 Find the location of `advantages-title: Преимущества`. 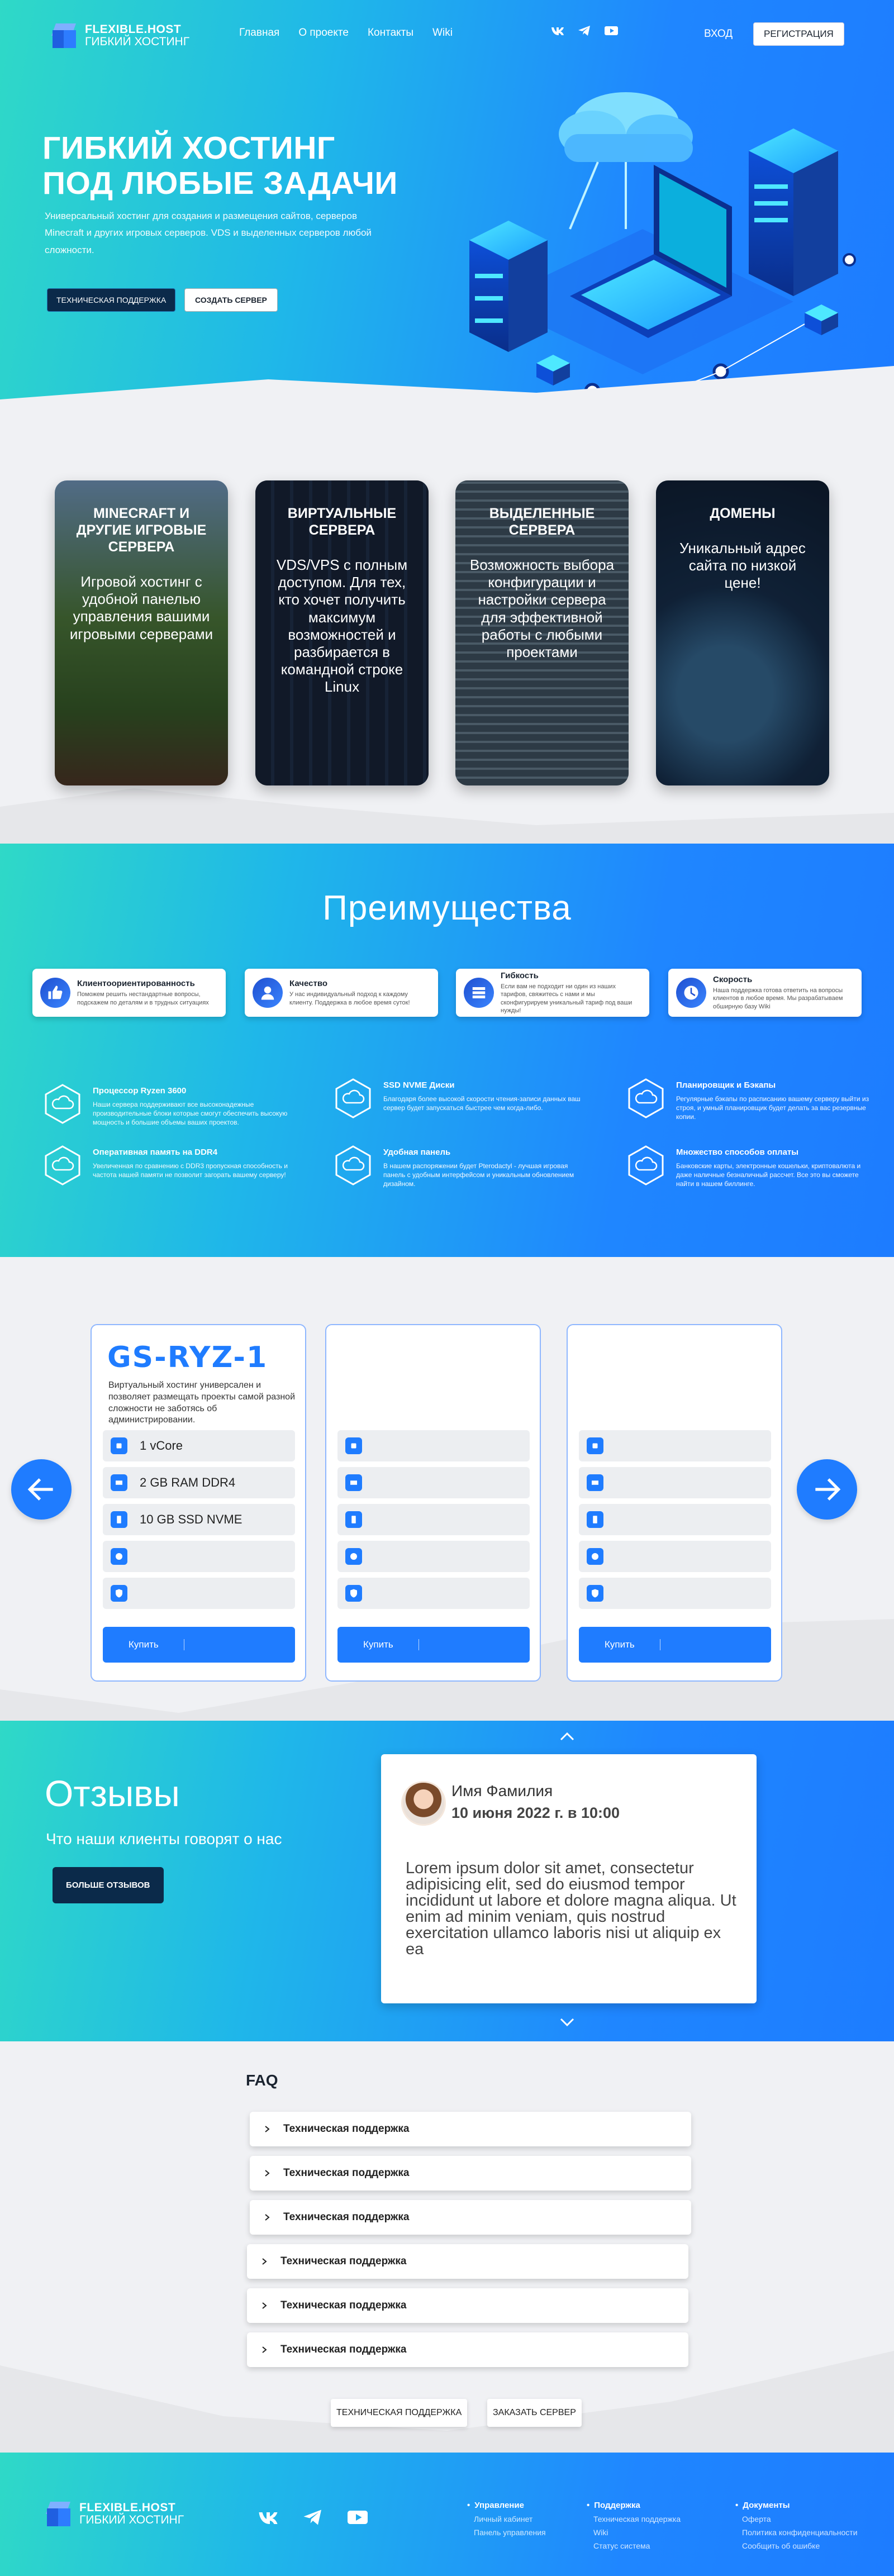

advantages-title: Преимущества is located at coordinates (447, 908).